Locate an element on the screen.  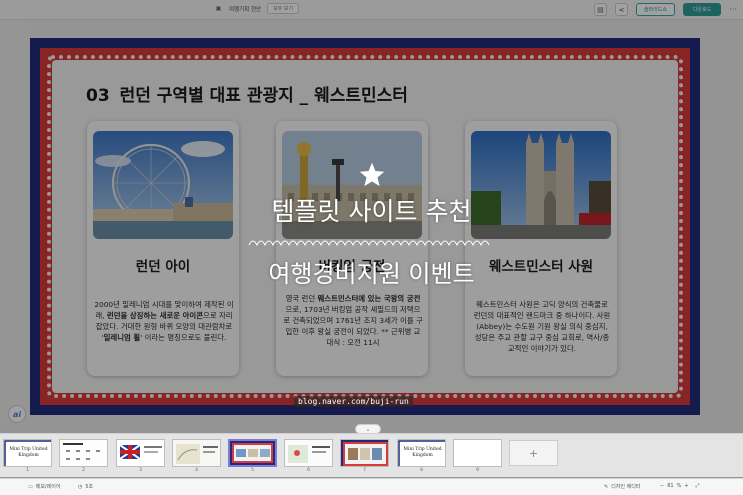
zoom-out-icon: − is located at coordinates (662, 486).